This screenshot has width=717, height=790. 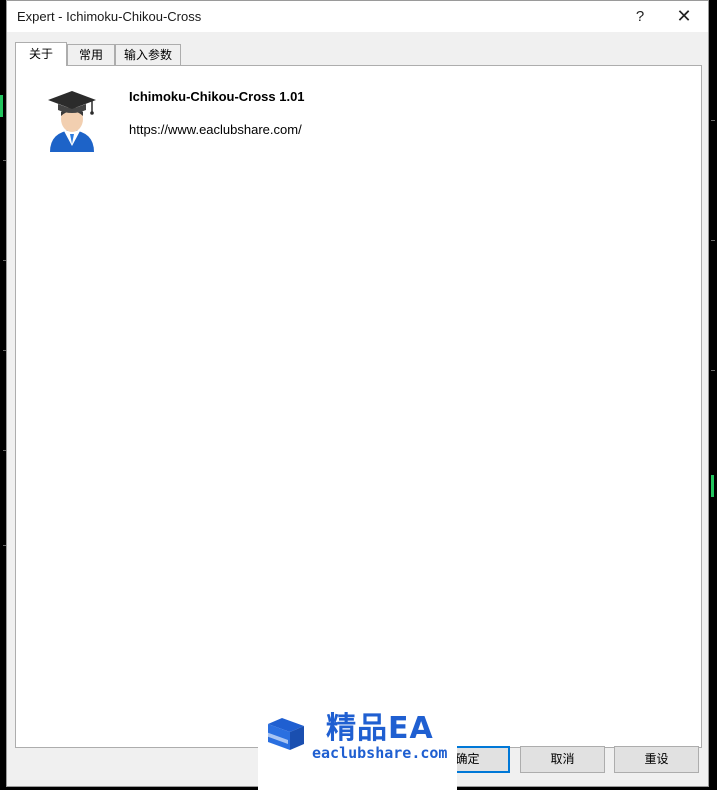 What do you see at coordinates (640, 16) in the screenshot?
I see `help-button: ?` at bounding box center [640, 16].